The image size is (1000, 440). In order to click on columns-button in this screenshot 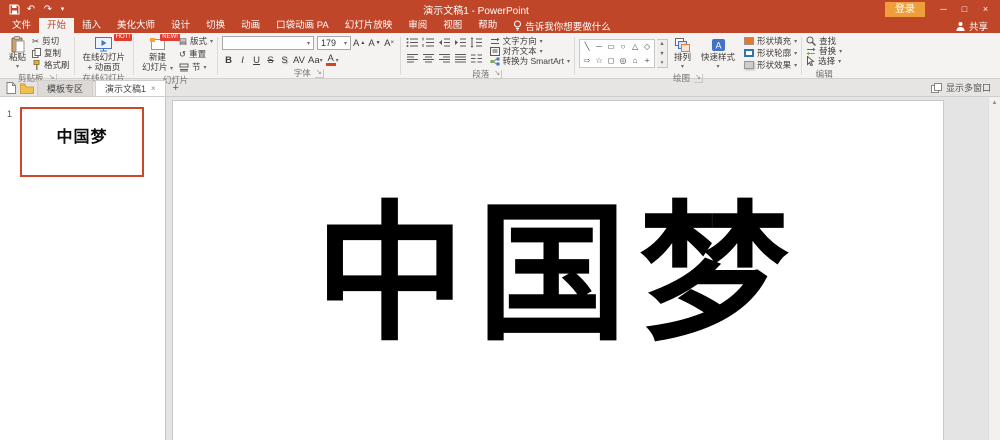, I will do `click(476, 58)`.